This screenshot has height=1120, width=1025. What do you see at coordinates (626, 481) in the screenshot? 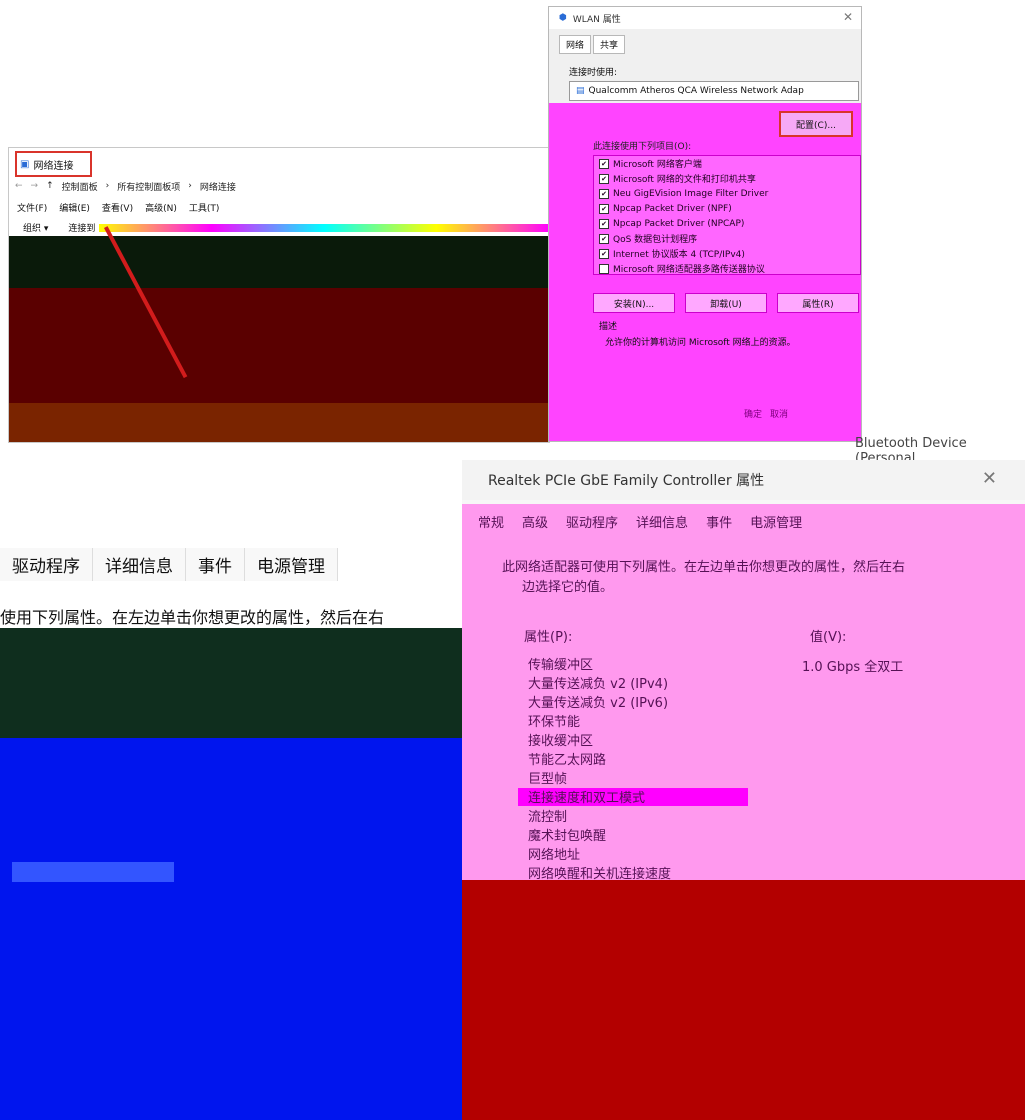
I see `dialog-title: Realtek PCIe GbE Family Controller 属性` at bounding box center [626, 481].